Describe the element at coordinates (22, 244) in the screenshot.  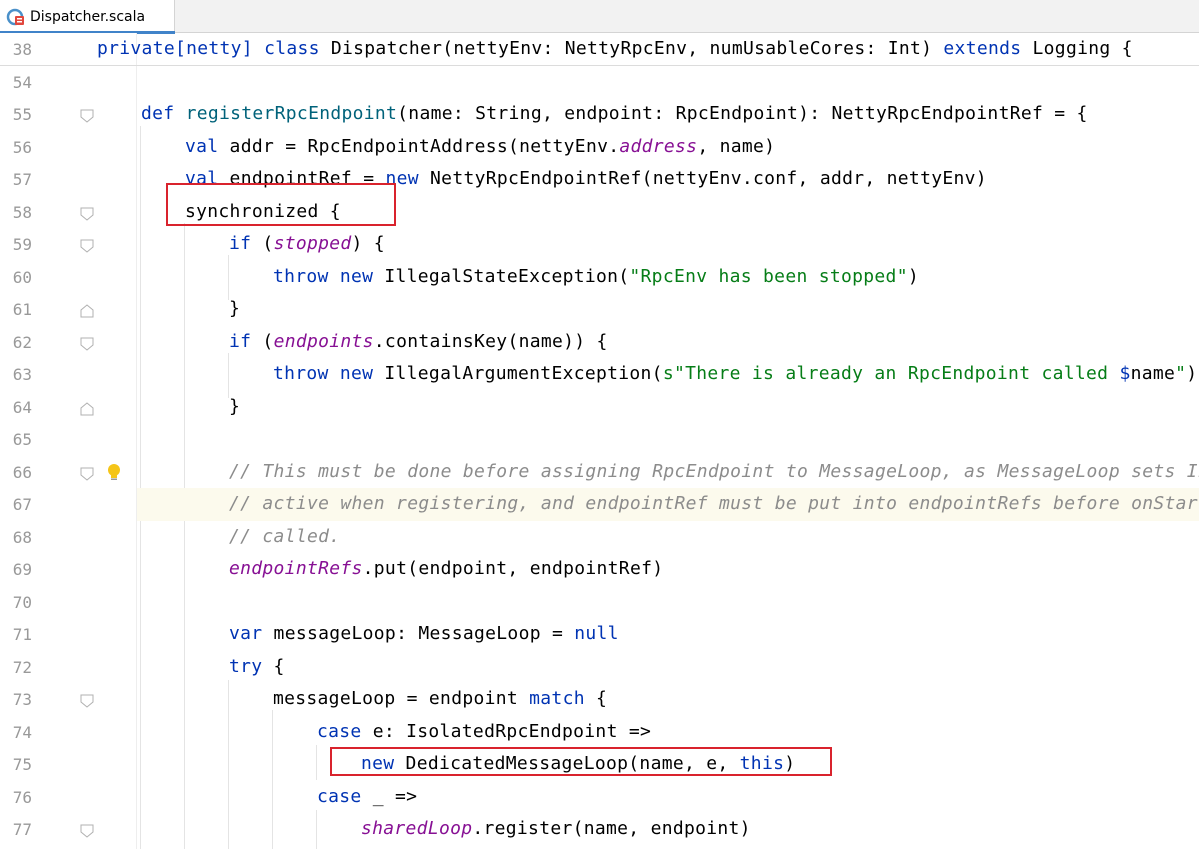
I see `line-number: 59` at that location.